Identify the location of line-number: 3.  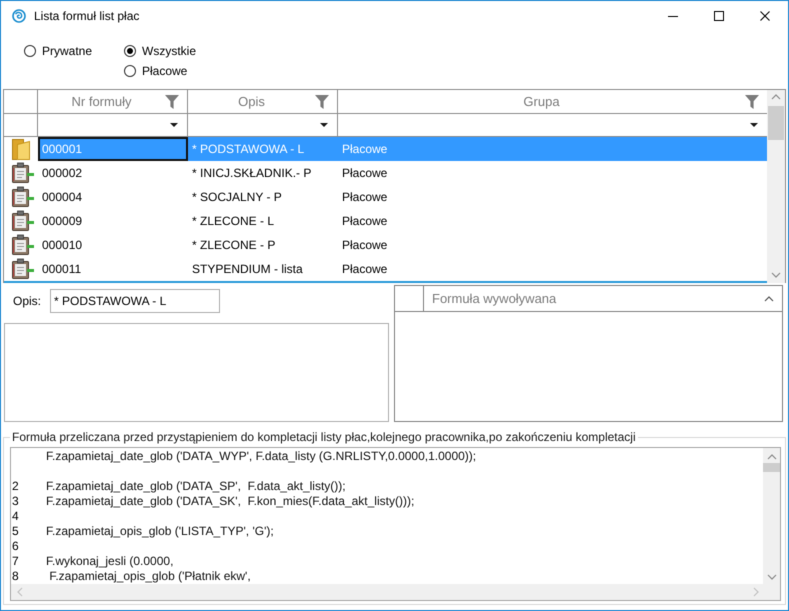
(15, 501).